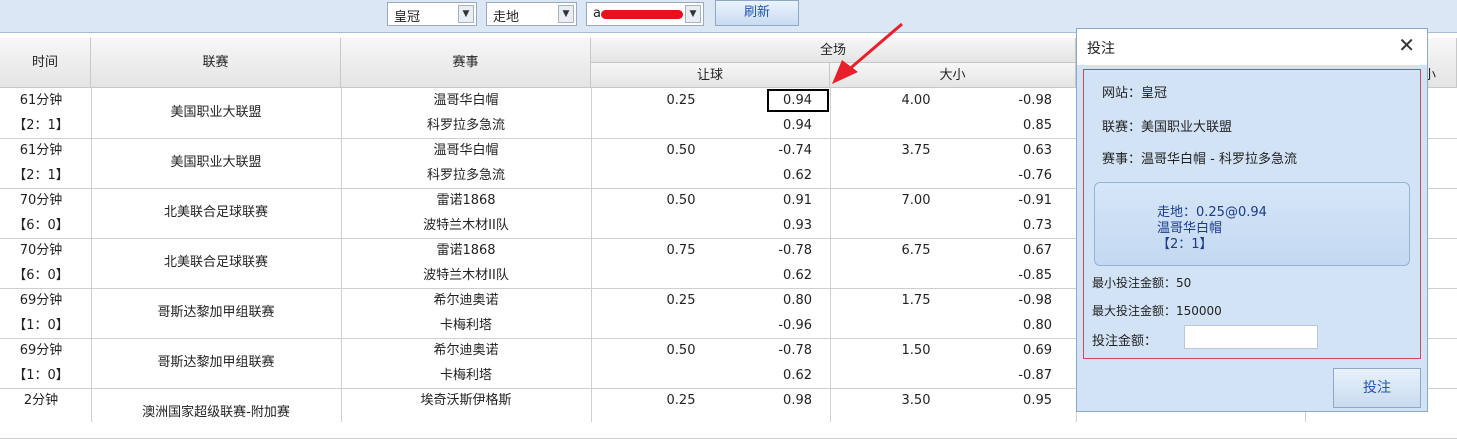 The height and width of the screenshot is (439, 1457). What do you see at coordinates (1016, 200) in the screenshot?
I see `over-odds: -0.91` at bounding box center [1016, 200].